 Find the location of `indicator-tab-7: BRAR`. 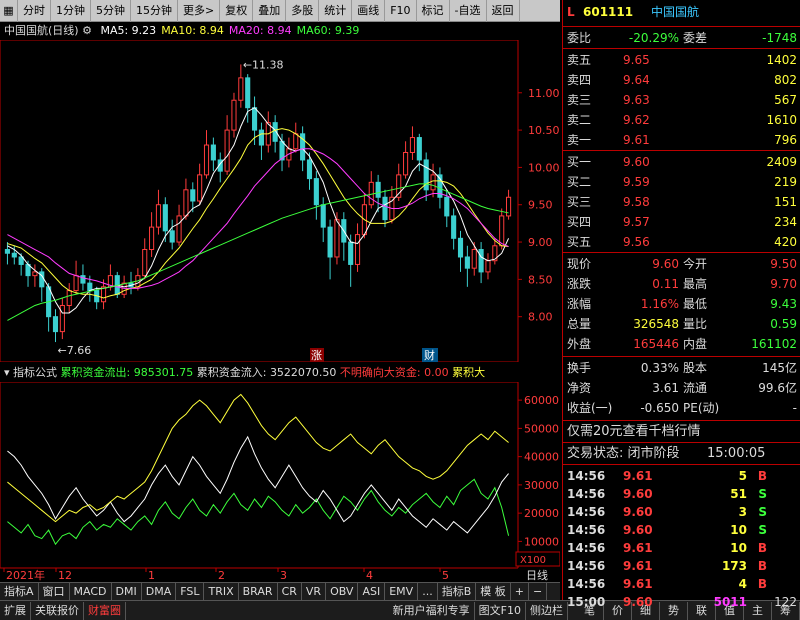

indicator-tab-7: BRAR is located at coordinates (258, 591).